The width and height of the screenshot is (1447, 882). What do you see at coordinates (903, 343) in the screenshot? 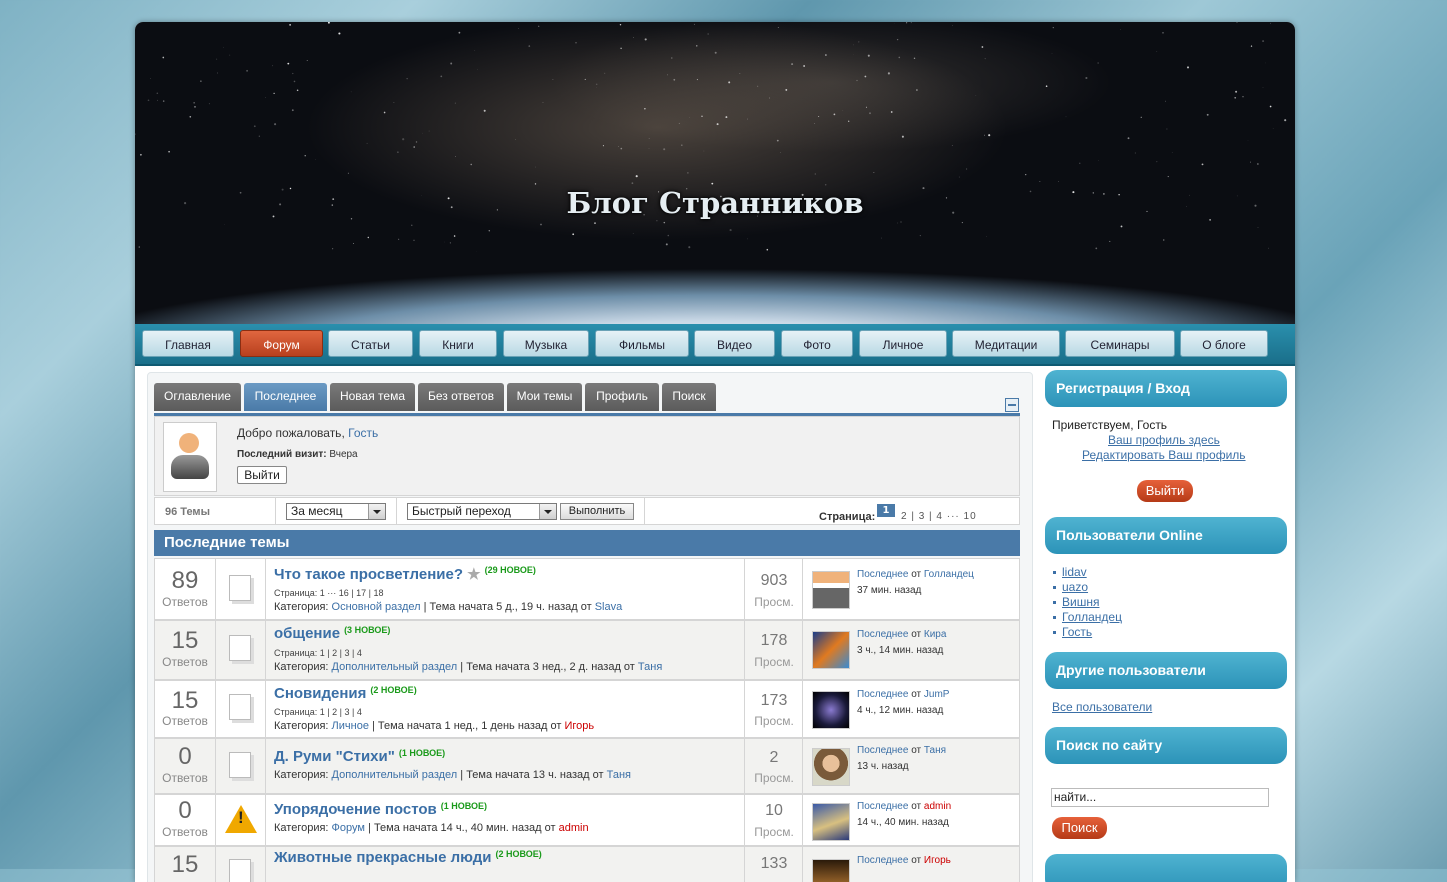
I see `nav-personal: Личное` at bounding box center [903, 343].